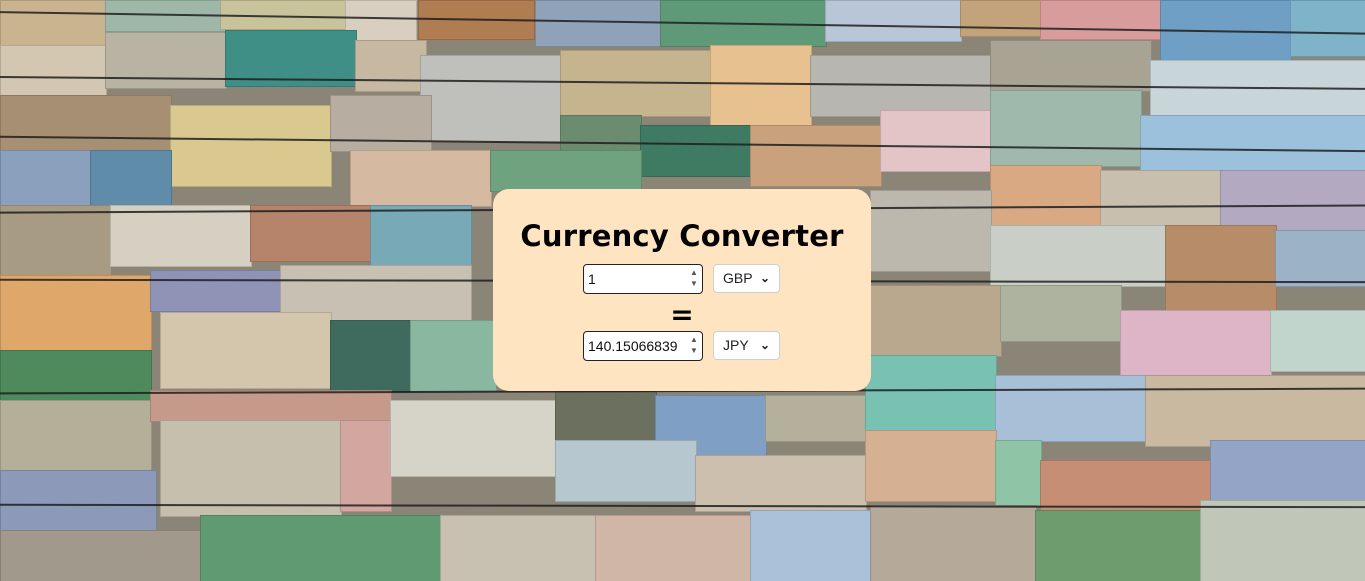  Describe the element at coordinates (633, 346) in the screenshot. I see `to-amount-value: 140.15066839` at that location.